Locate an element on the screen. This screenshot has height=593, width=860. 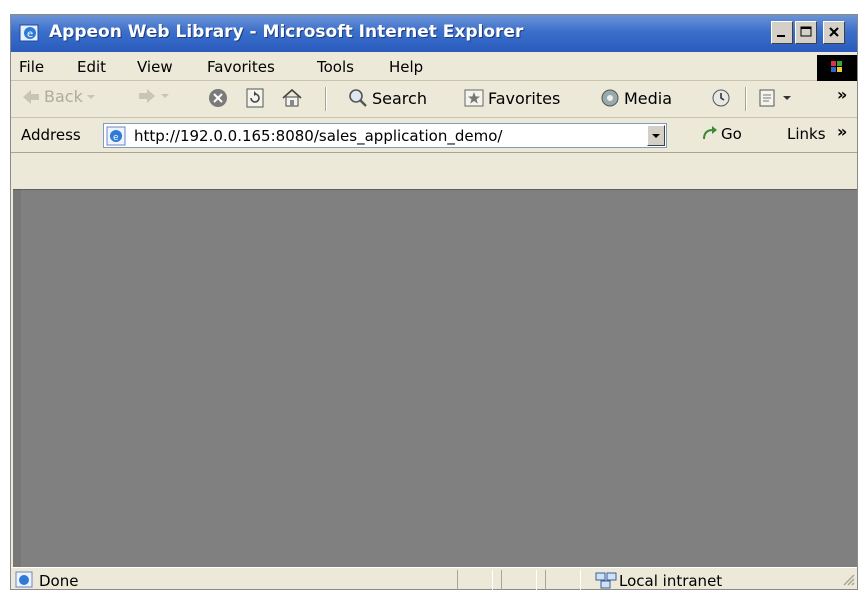
mail-button is located at coordinates (774, 98).